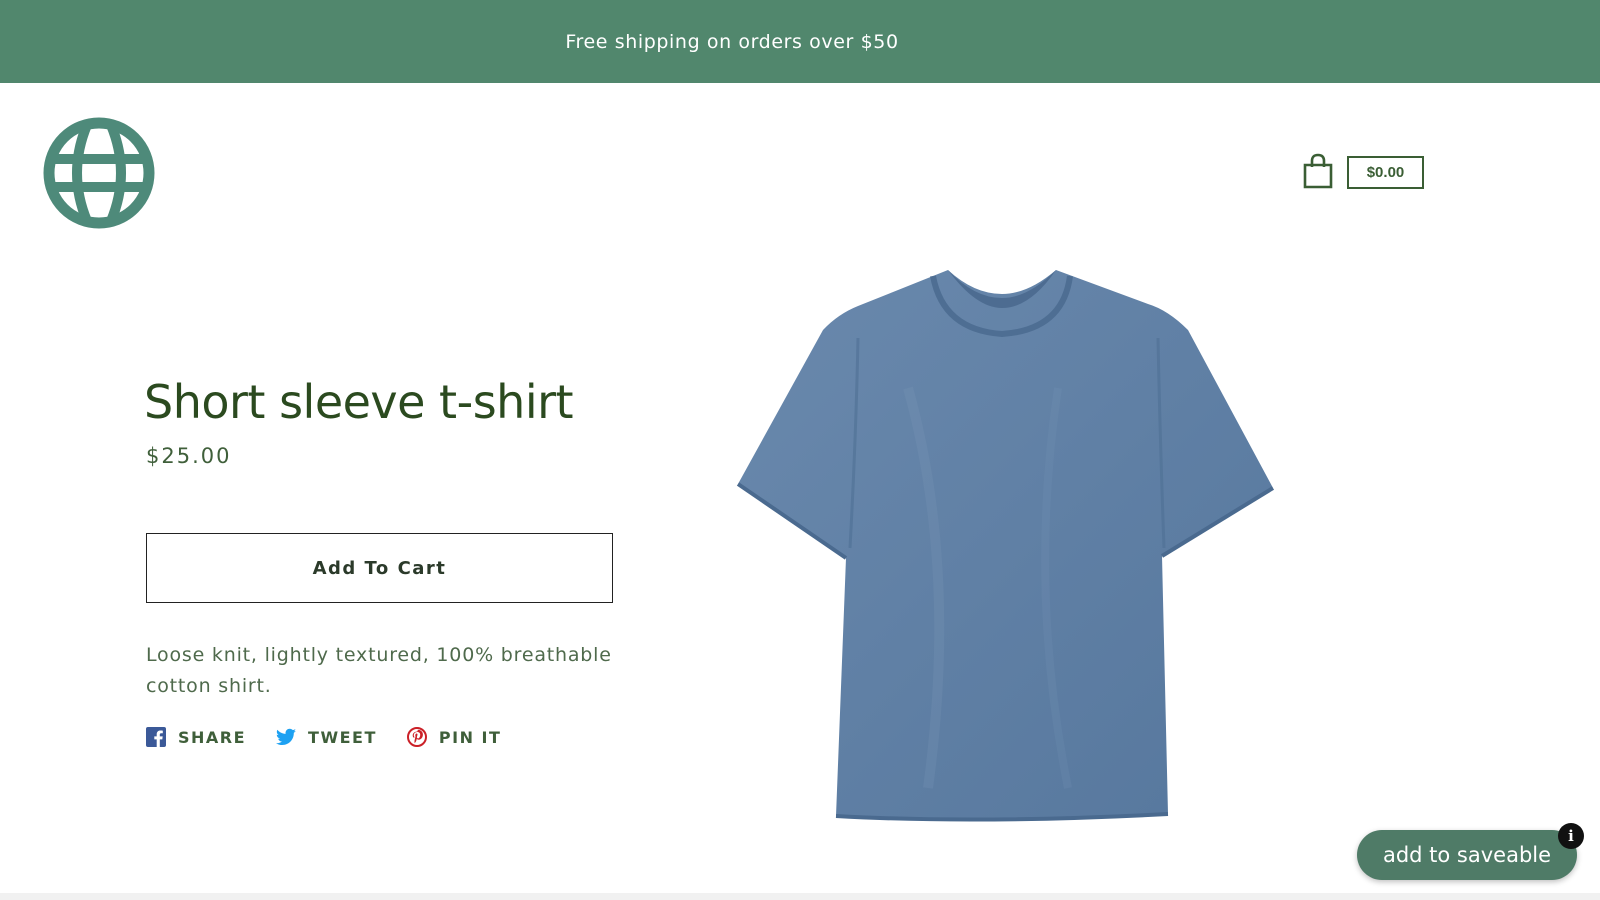  Describe the element at coordinates (99, 173) in the screenshot. I see `globe-icon` at that location.